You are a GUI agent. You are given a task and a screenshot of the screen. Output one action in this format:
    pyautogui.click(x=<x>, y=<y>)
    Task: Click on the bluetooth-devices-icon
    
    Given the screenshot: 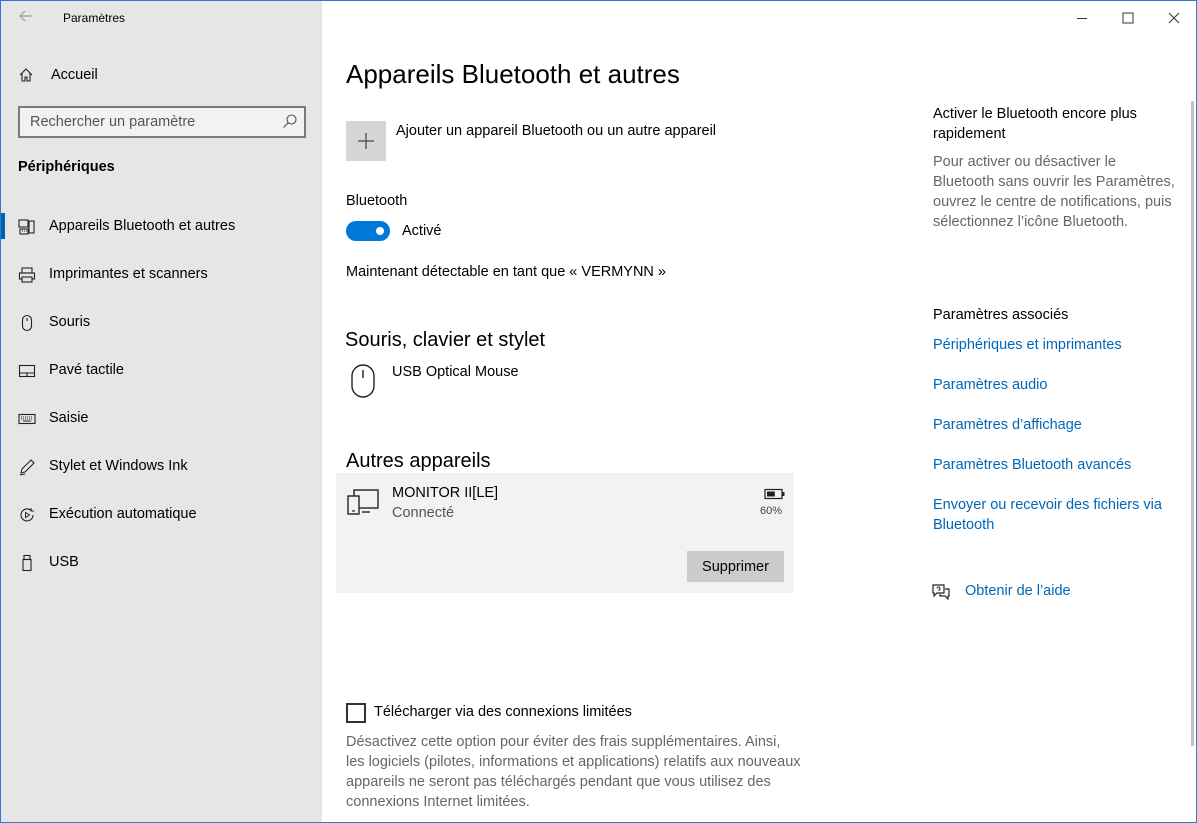 What is the action you would take?
    pyautogui.click(x=26, y=227)
    